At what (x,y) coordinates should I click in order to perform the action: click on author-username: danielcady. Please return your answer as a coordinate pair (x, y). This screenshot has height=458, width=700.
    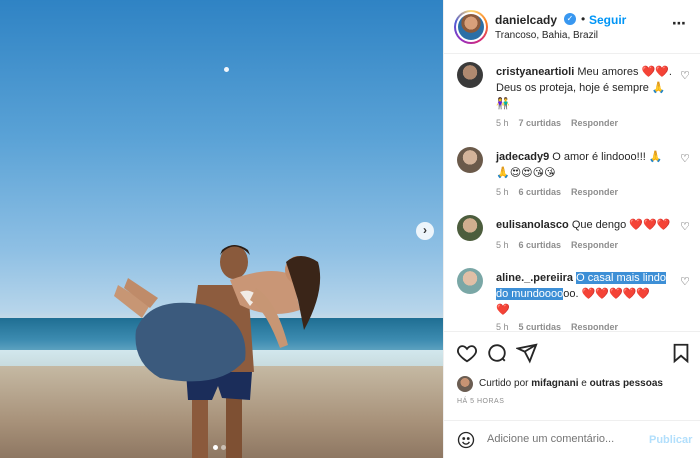
    Looking at the image, I should click on (526, 20).